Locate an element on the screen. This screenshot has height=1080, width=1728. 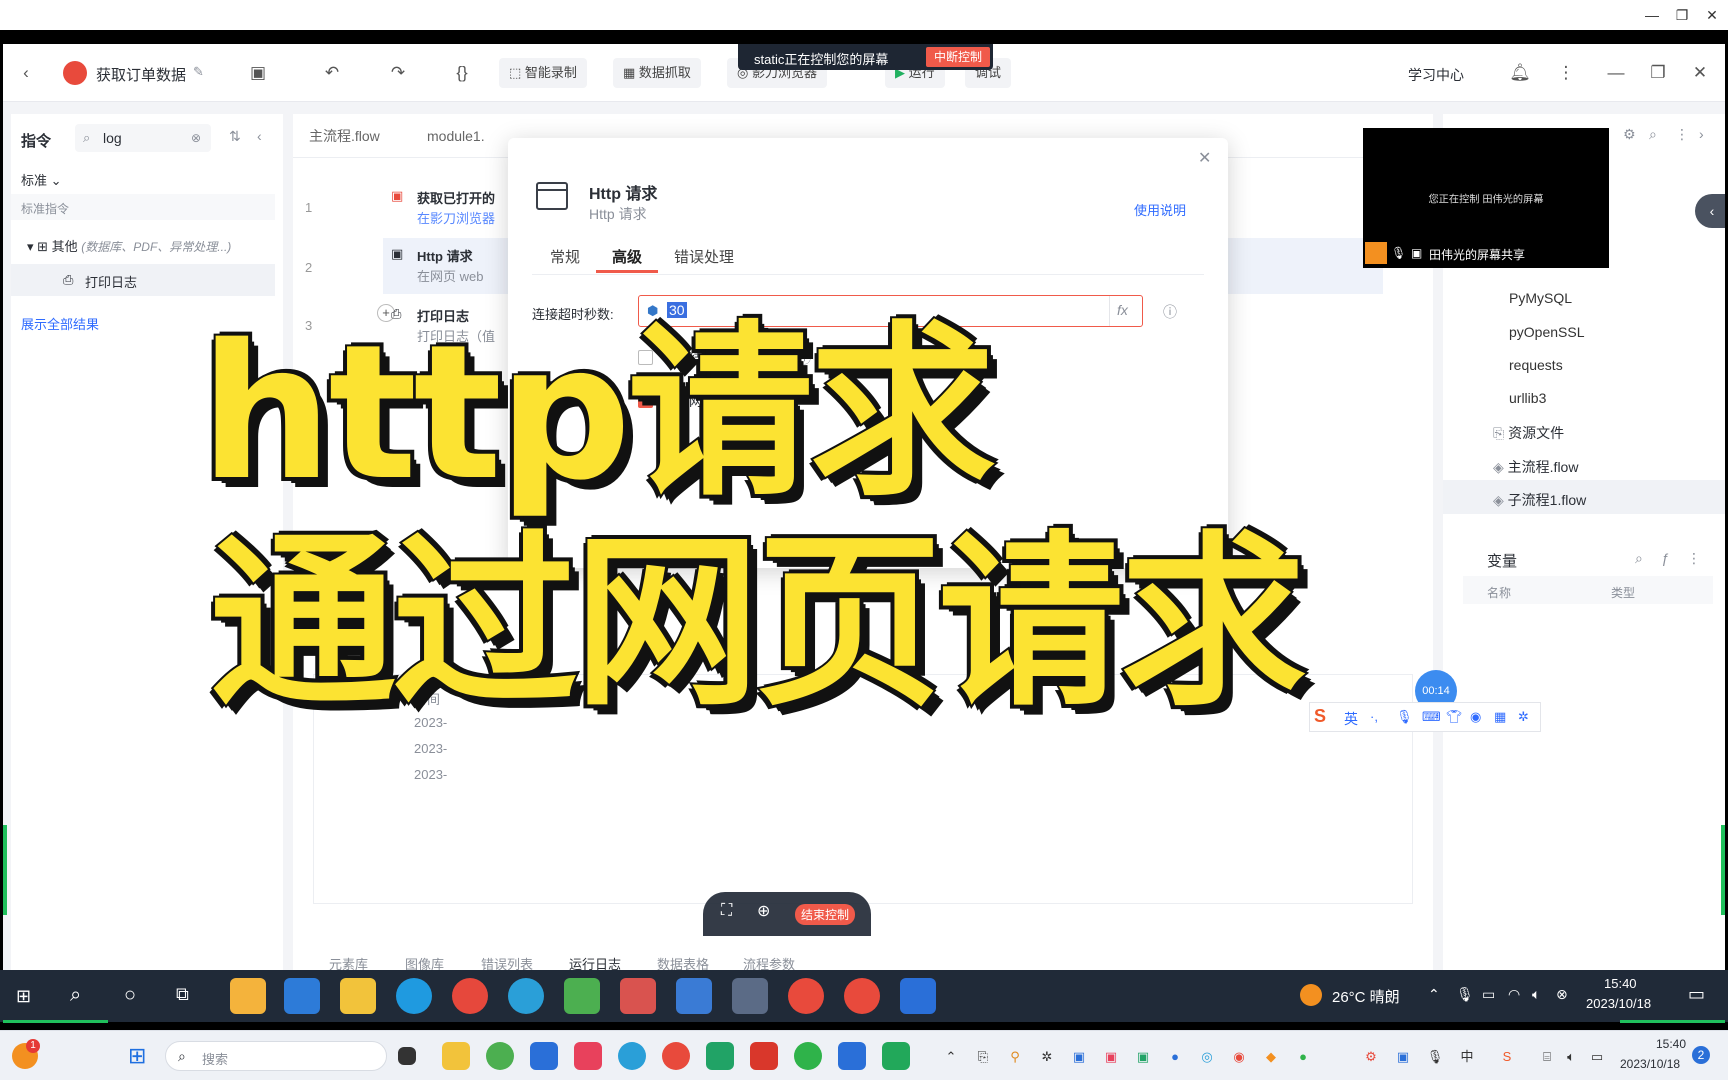
skin-icon: 👕︎ is located at coordinates (1454, 717).